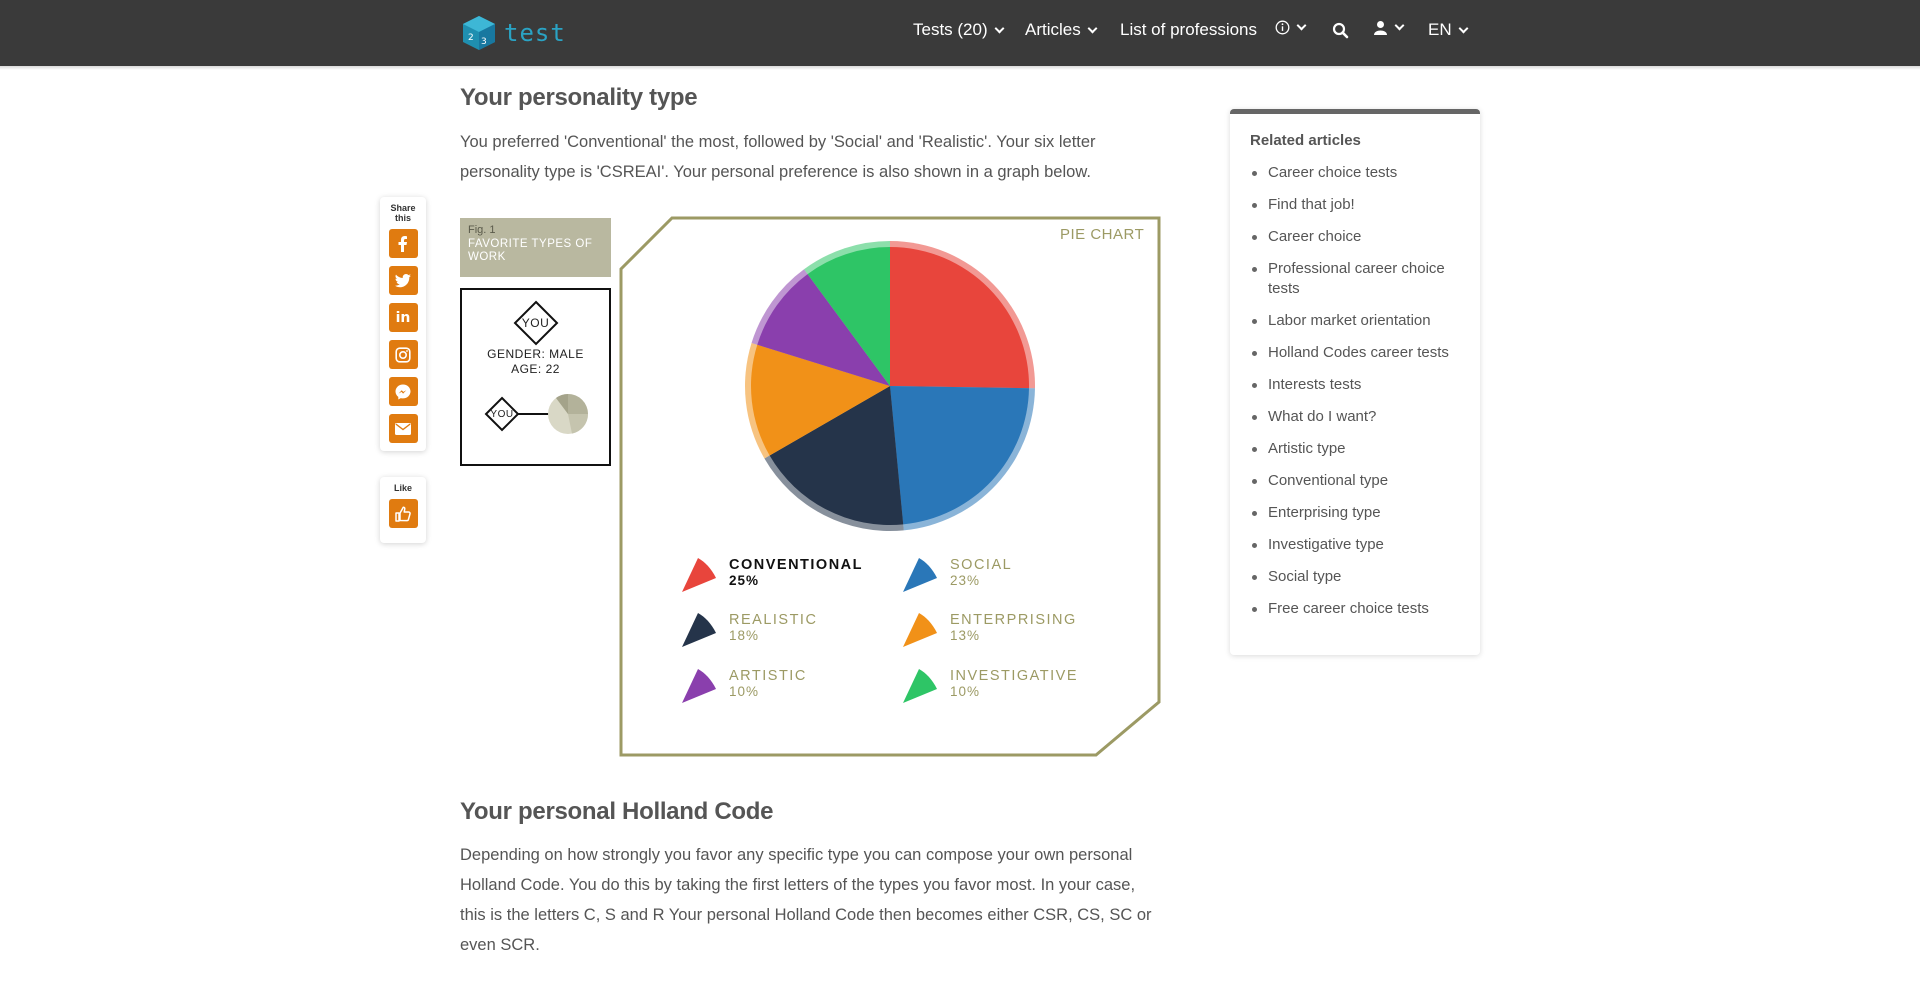  I want to click on like-button, so click(403, 513).